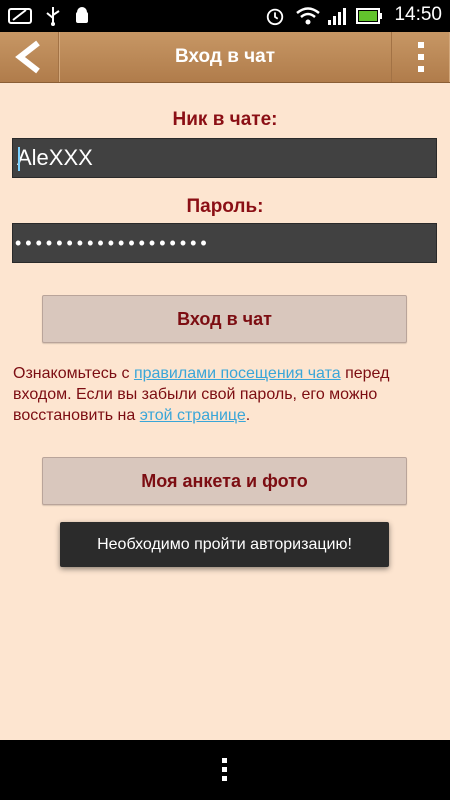 This screenshot has height=800, width=450. I want to click on overflow-menu-button, so click(420, 57).